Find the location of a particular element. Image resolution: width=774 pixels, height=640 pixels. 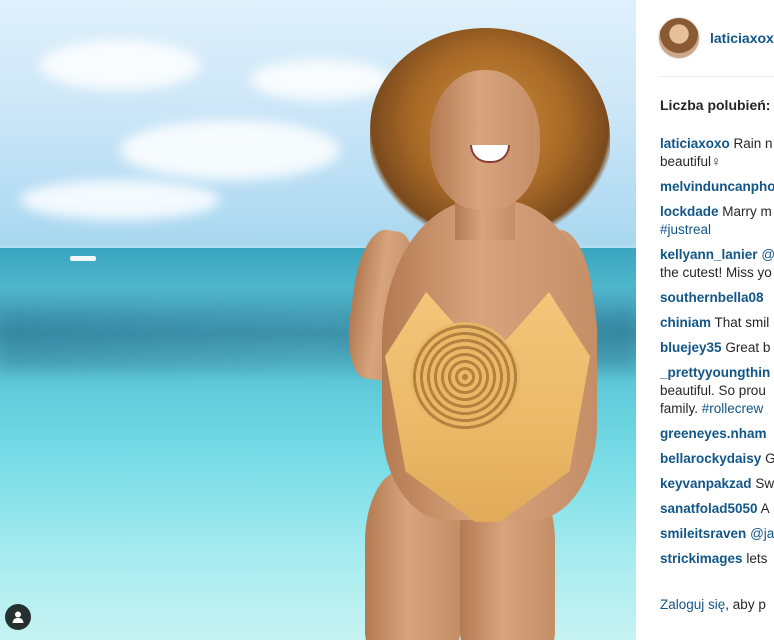

hashtag-link: #justreal is located at coordinates (717, 230).